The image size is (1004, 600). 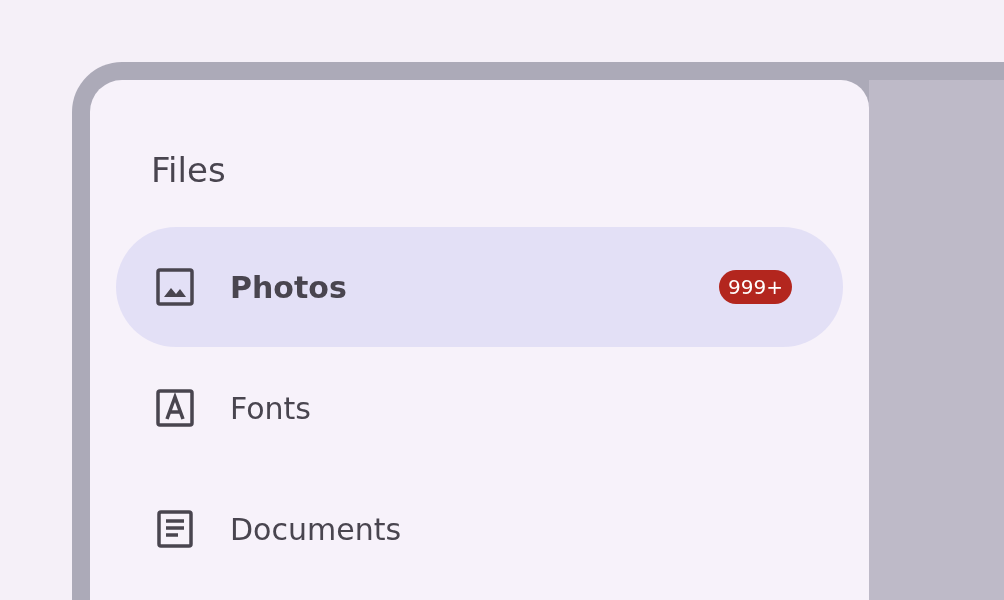 What do you see at coordinates (479, 529) in the screenshot?
I see `drawer-item: Documents` at bounding box center [479, 529].